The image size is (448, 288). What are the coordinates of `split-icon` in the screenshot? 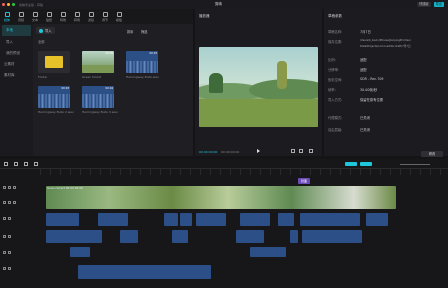 It's located at (36, 164).